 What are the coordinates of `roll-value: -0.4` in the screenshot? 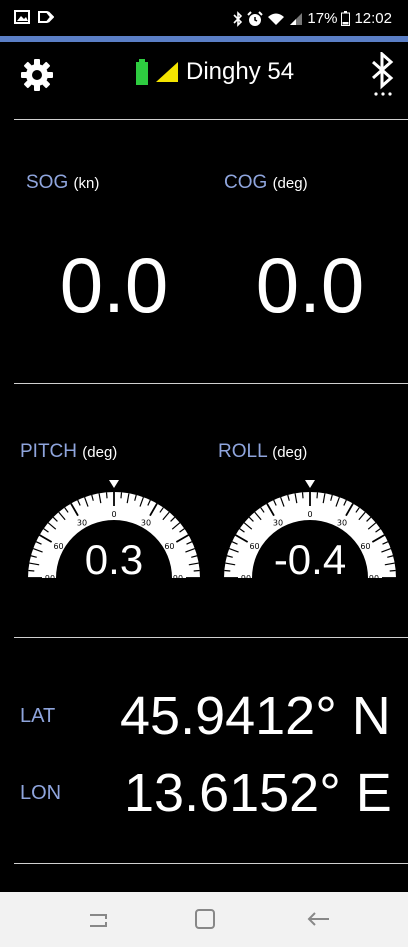 It's located at (310, 559).